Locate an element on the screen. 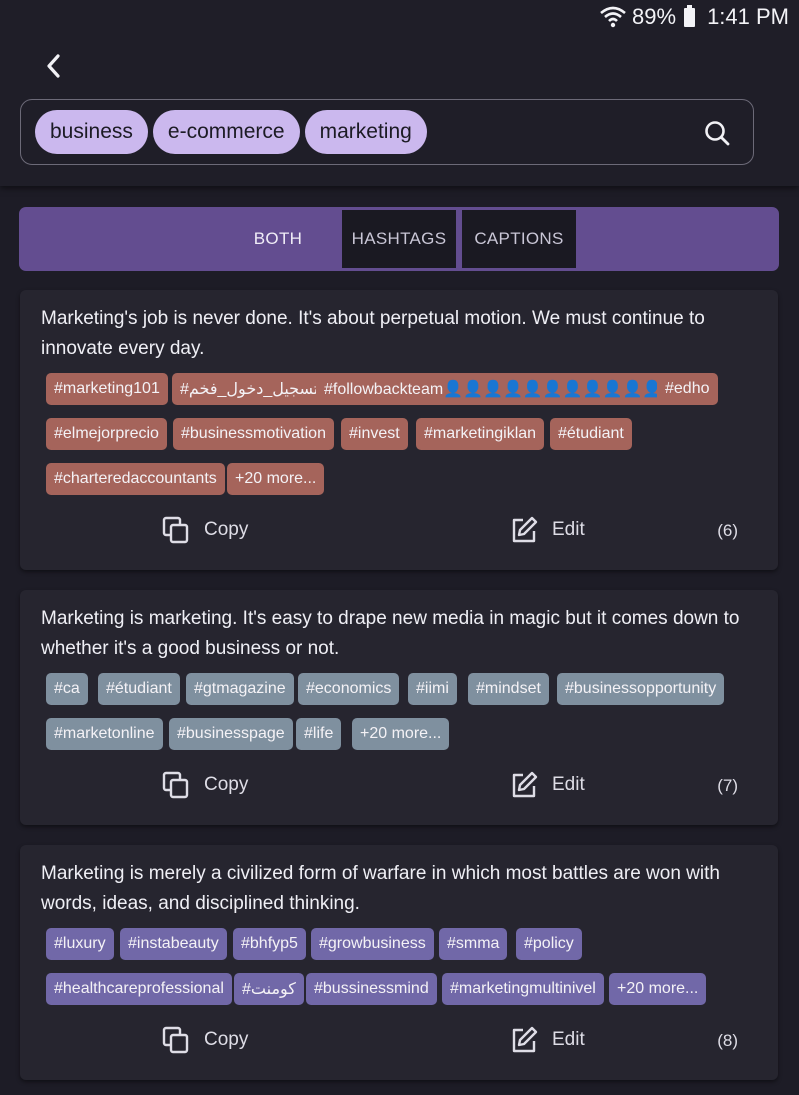  tab-hashtags: HASHTAGS is located at coordinates (399, 239).